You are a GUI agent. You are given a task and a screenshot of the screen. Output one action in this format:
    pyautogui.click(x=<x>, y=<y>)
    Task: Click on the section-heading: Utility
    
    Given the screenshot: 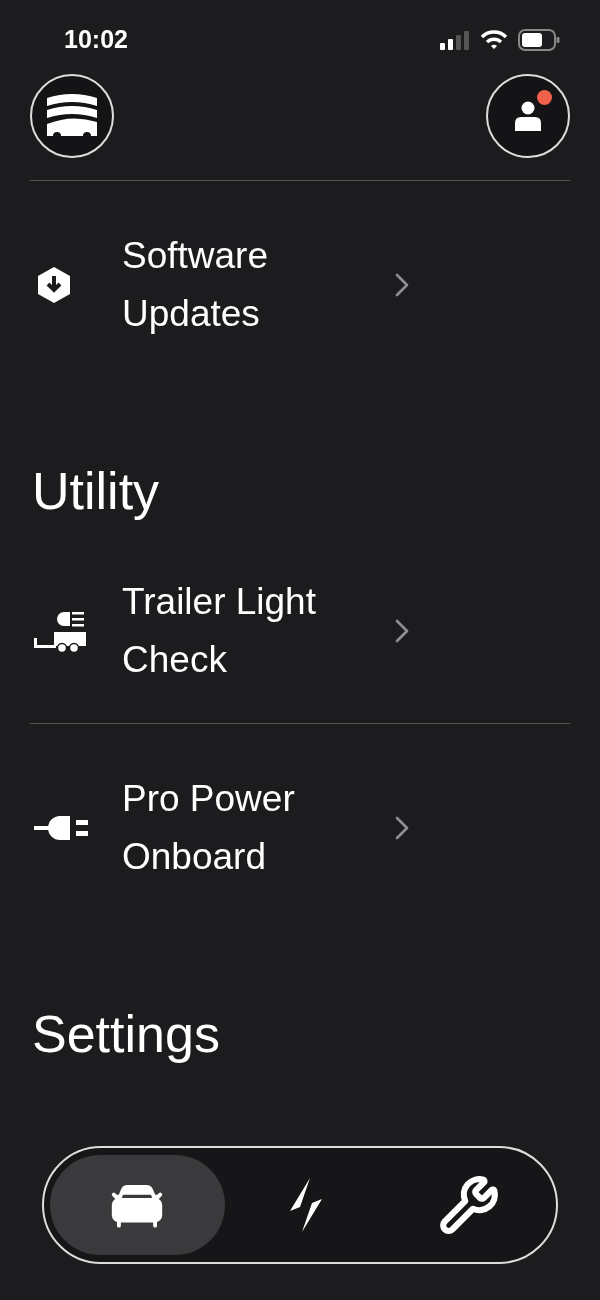 What is the action you would take?
    pyautogui.click(x=96, y=491)
    